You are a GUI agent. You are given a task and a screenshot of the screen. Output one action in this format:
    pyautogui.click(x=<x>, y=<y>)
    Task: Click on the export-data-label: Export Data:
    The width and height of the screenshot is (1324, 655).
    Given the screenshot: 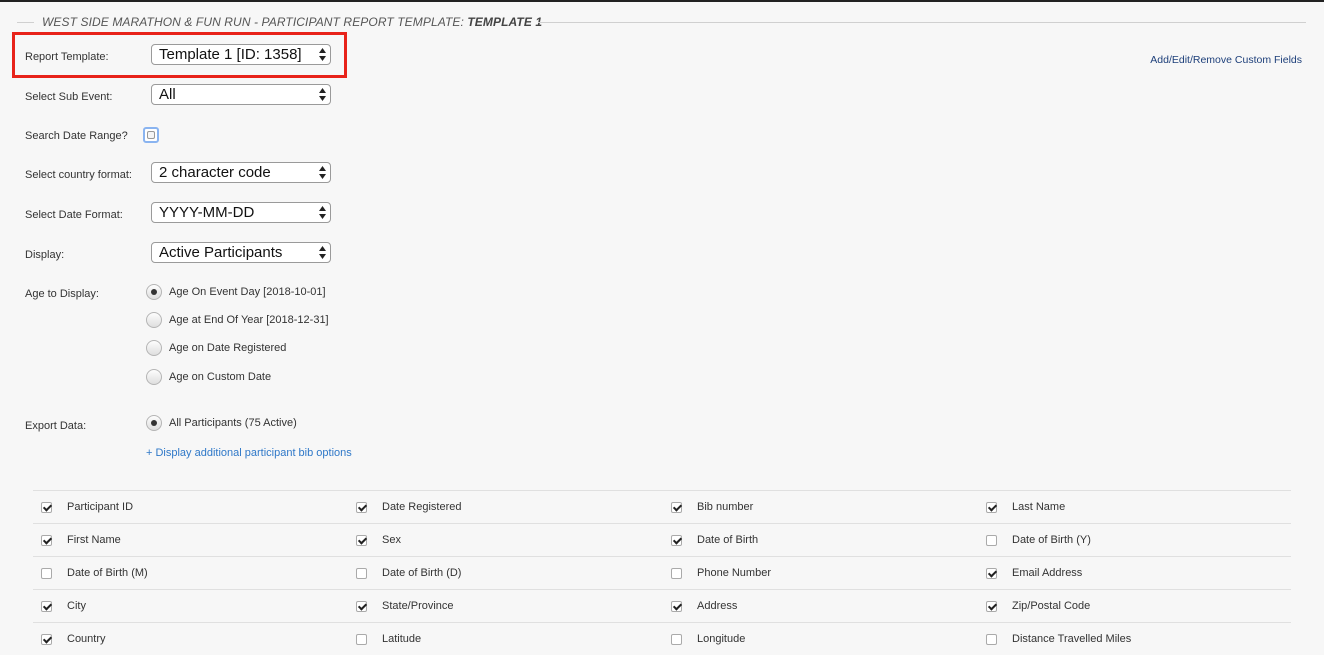 What is the action you would take?
    pyautogui.click(x=56, y=426)
    